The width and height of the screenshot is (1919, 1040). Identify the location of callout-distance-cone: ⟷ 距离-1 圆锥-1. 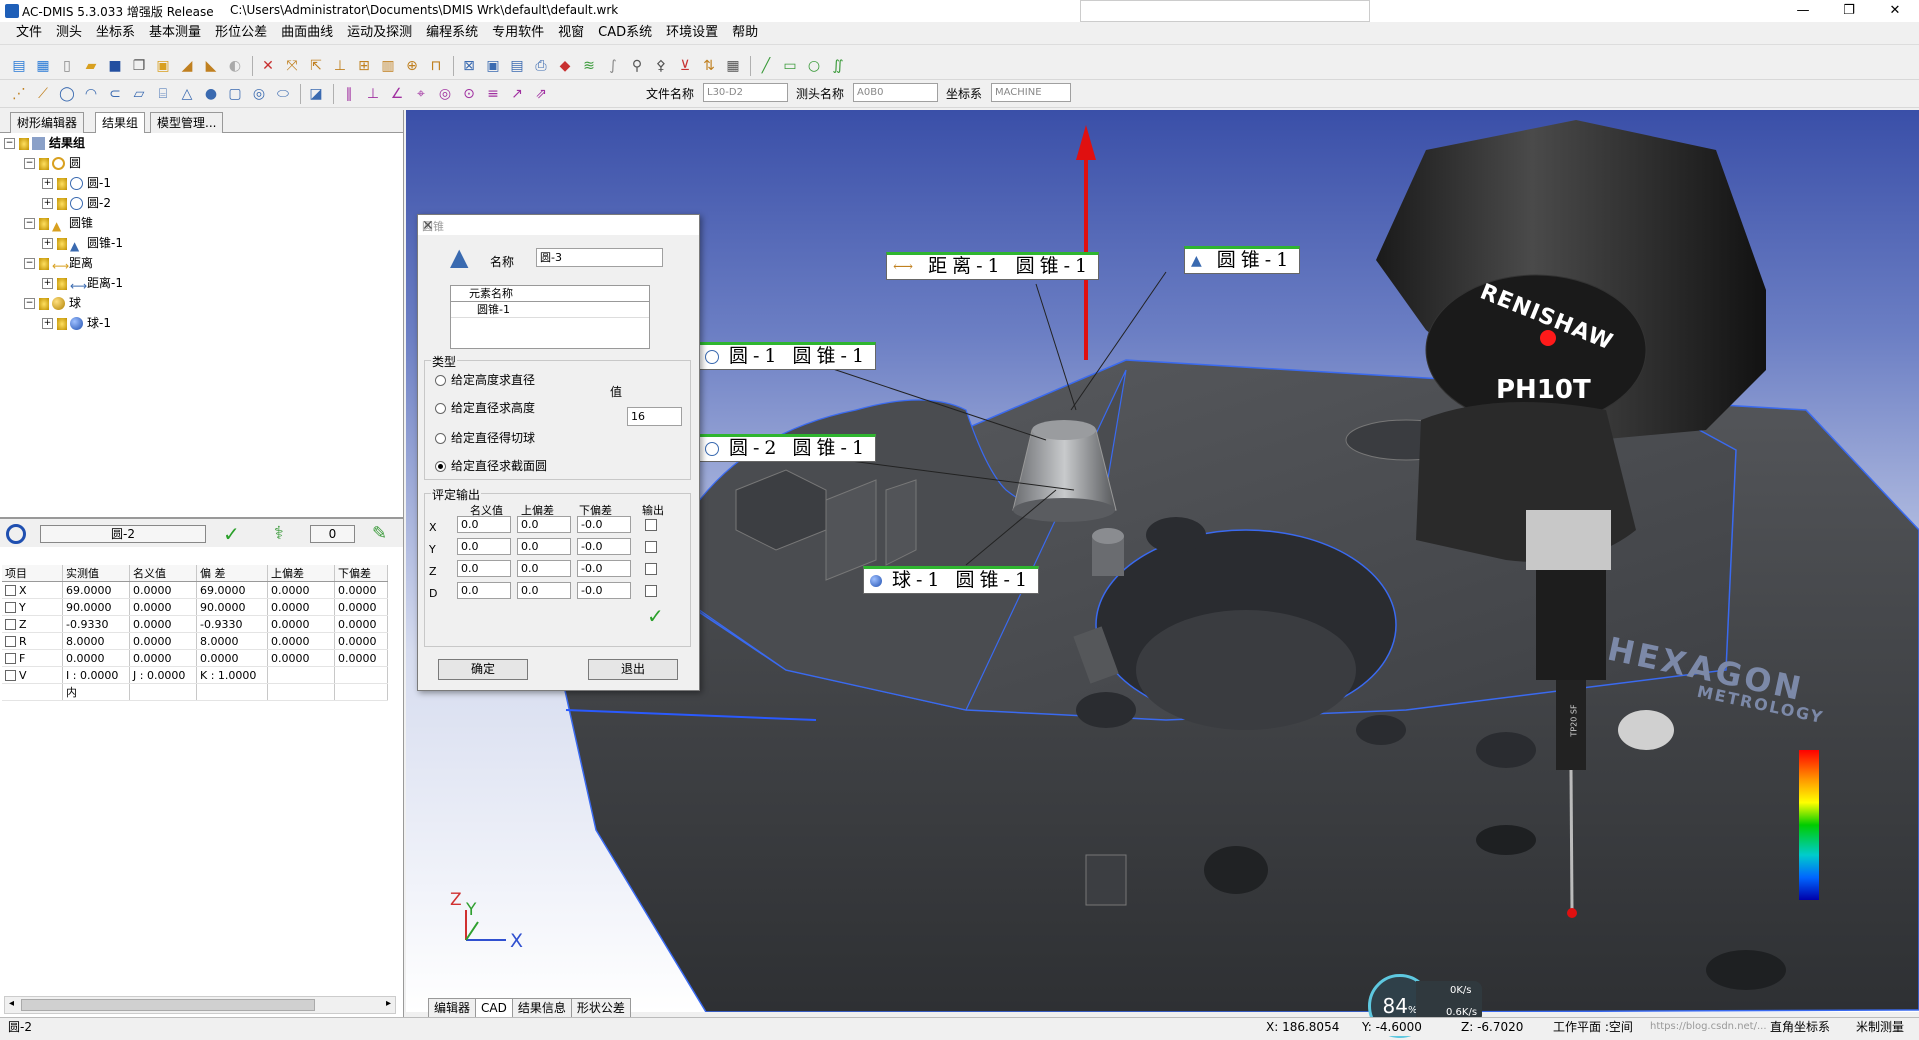
(993, 266).